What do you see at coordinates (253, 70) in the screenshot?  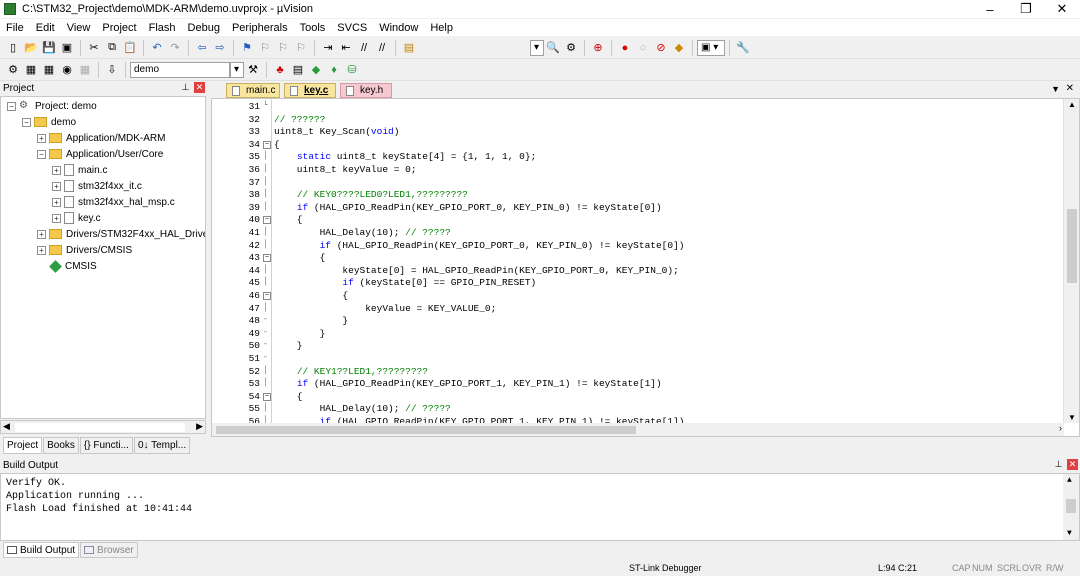 I see `target-options-icon: ⚒` at bounding box center [253, 70].